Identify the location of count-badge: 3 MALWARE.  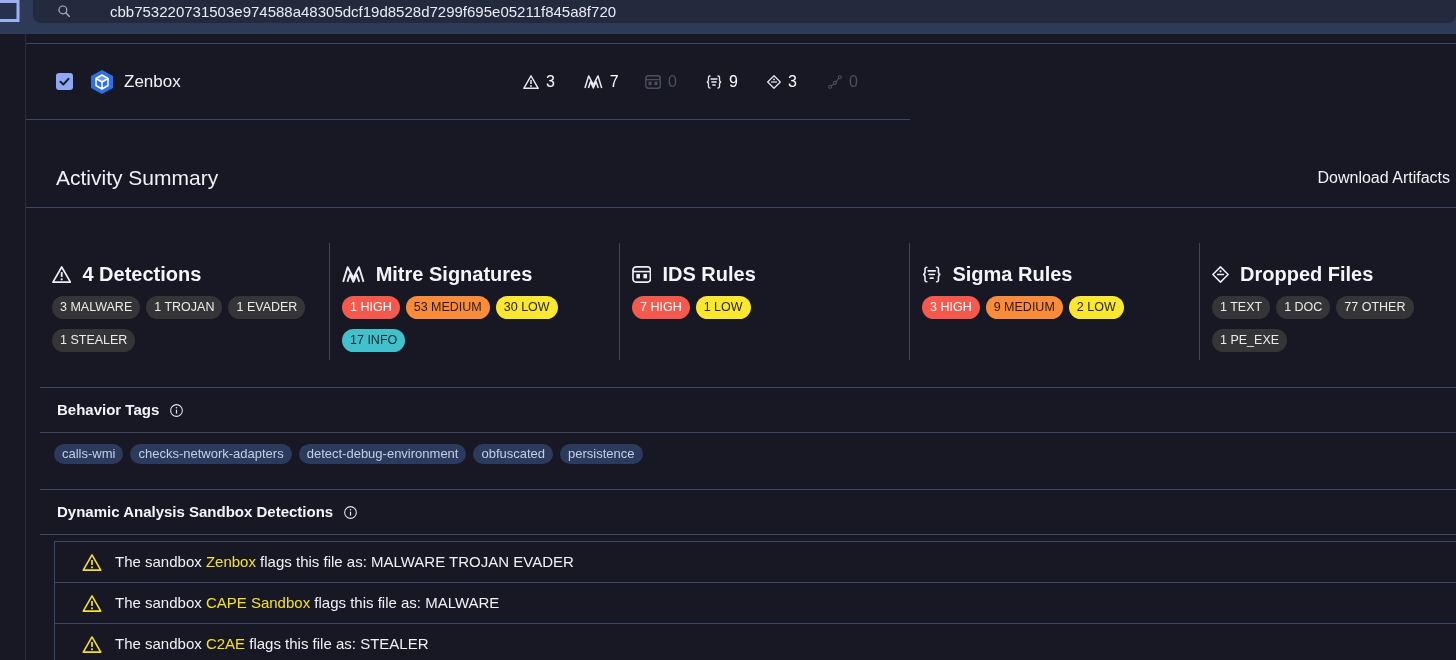
(96, 307).